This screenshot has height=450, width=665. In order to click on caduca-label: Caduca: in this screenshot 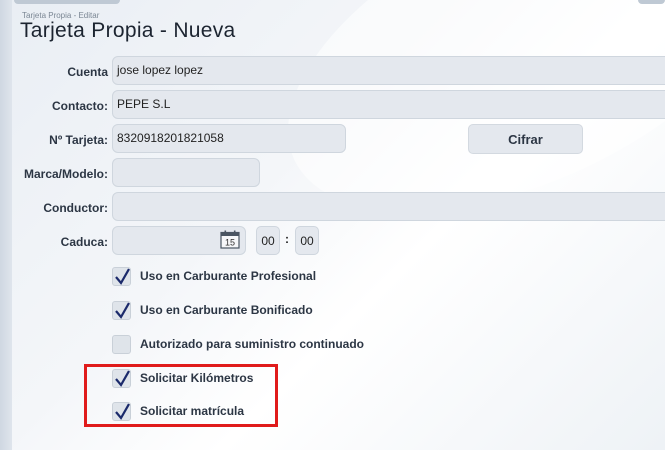, I will do `click(84, 242)`.